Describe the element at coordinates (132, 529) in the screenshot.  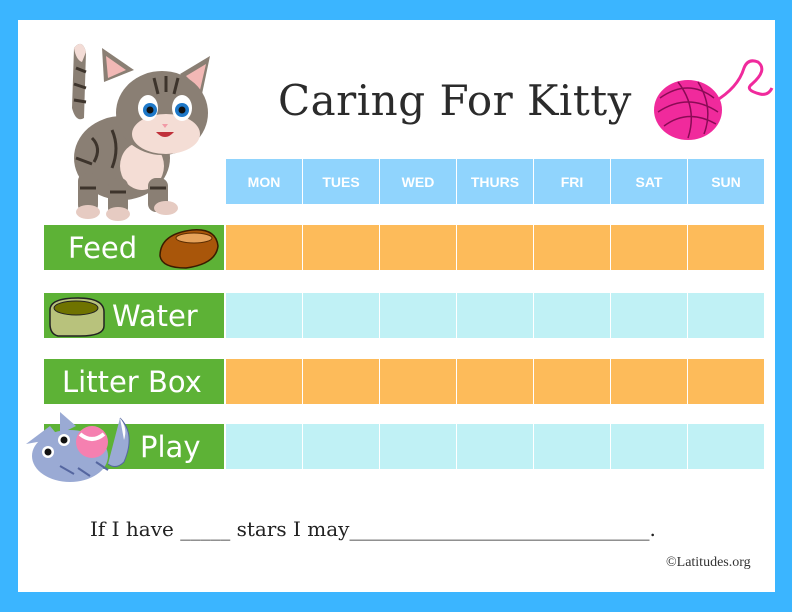
I see `sentence-part-1: If I have` at that location.